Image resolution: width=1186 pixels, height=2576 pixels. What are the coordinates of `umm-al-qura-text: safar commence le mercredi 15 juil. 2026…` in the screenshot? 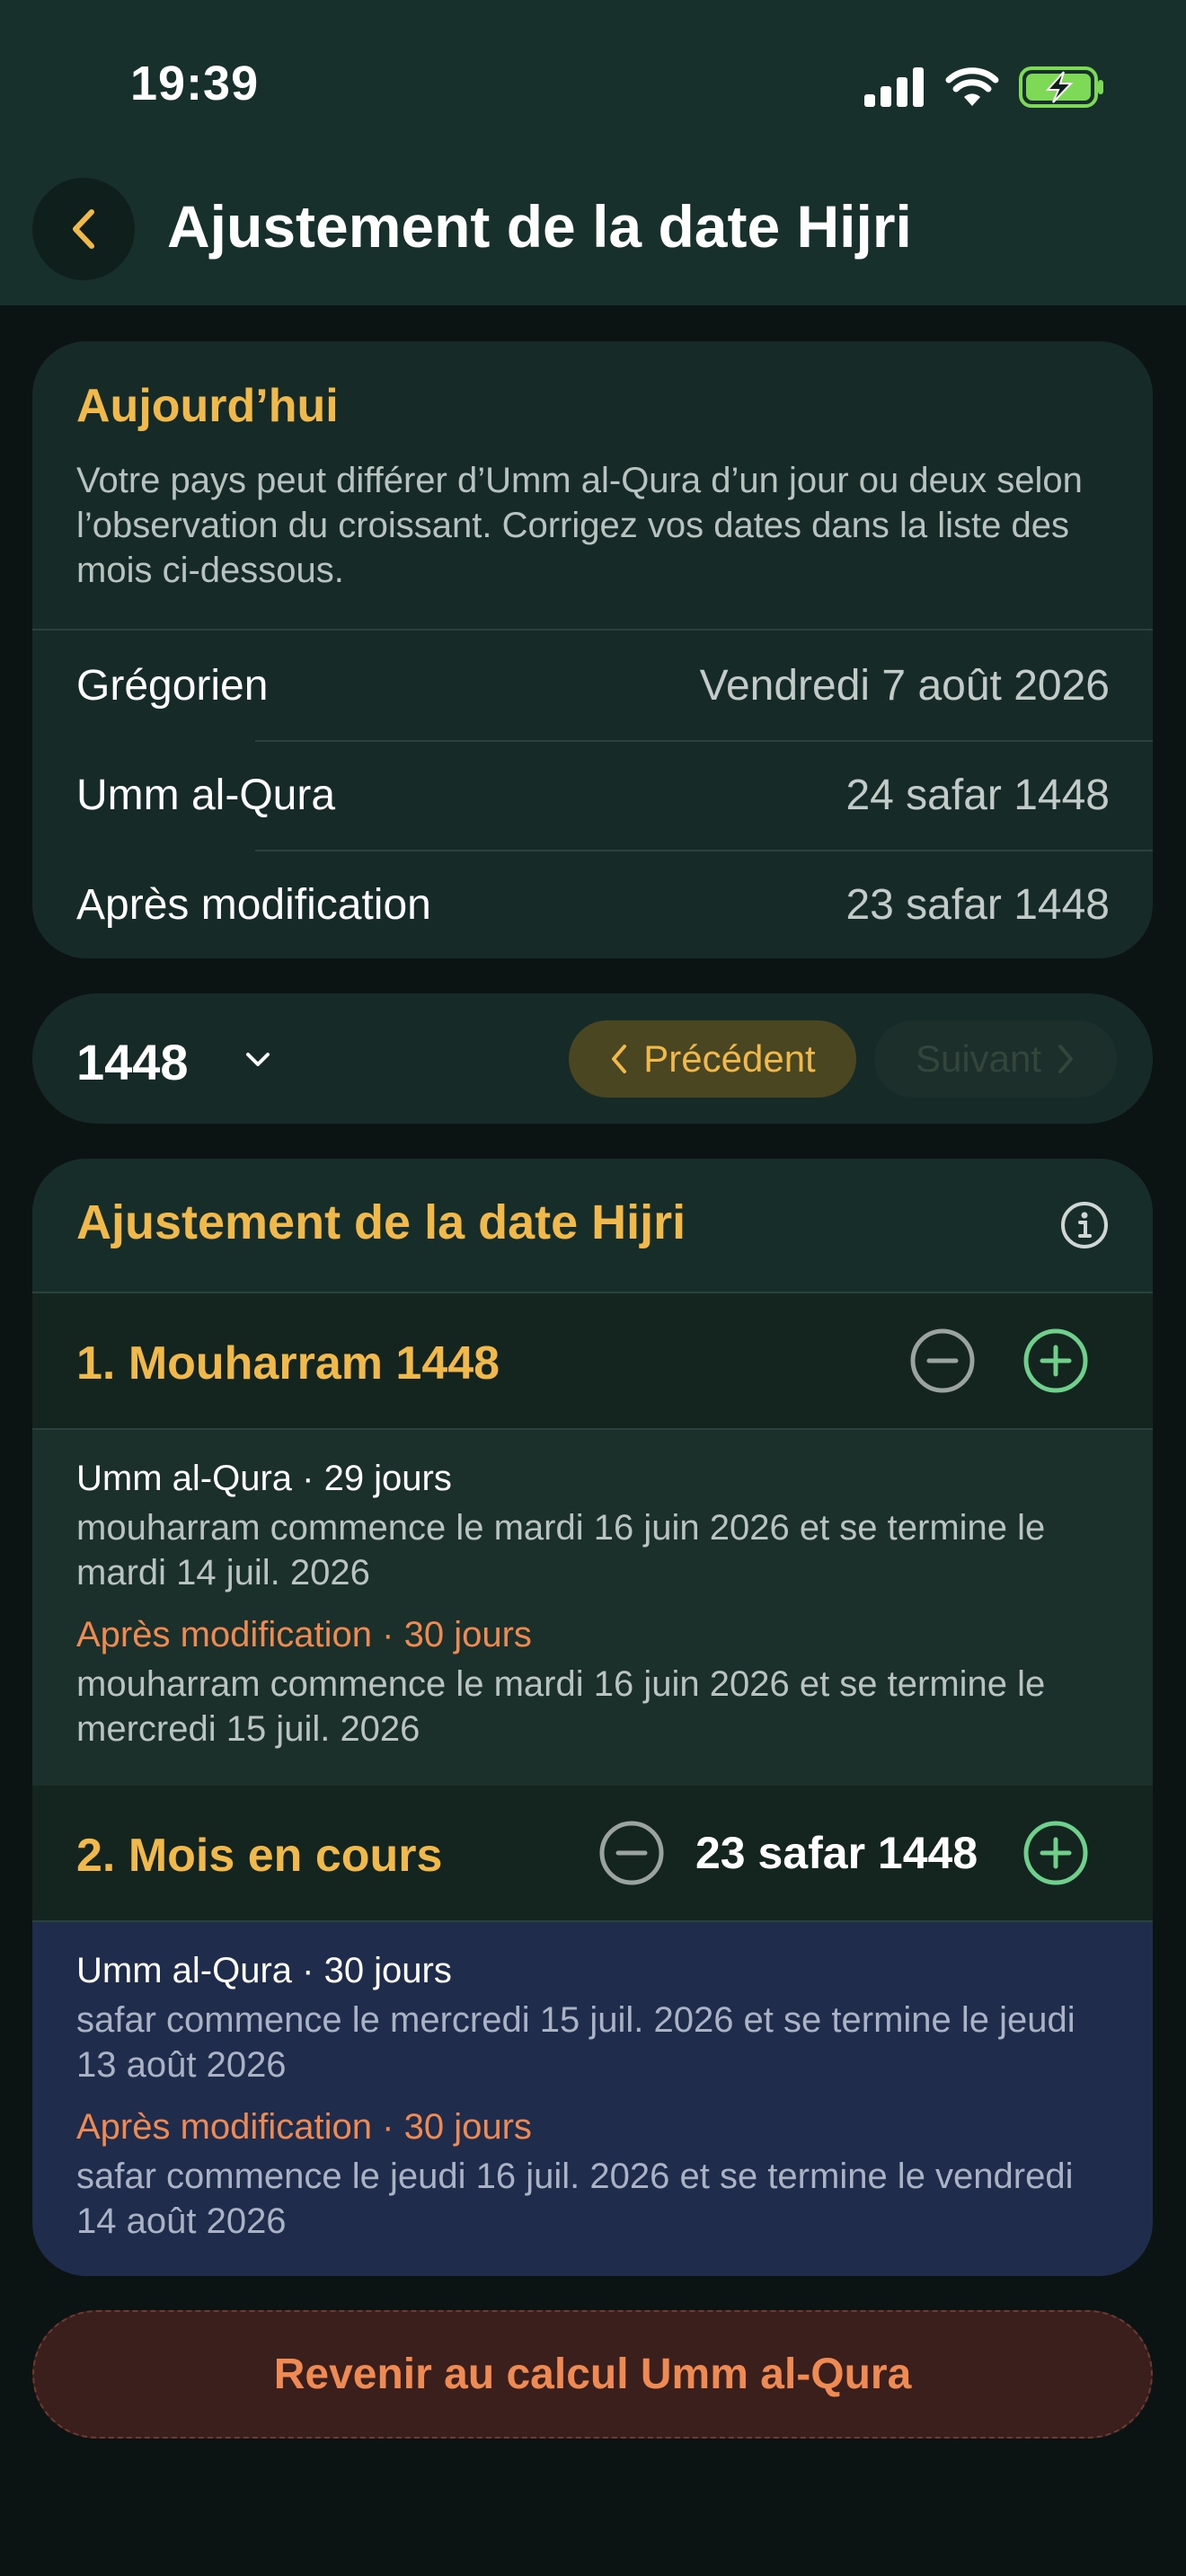 It's located at (575, 2042).